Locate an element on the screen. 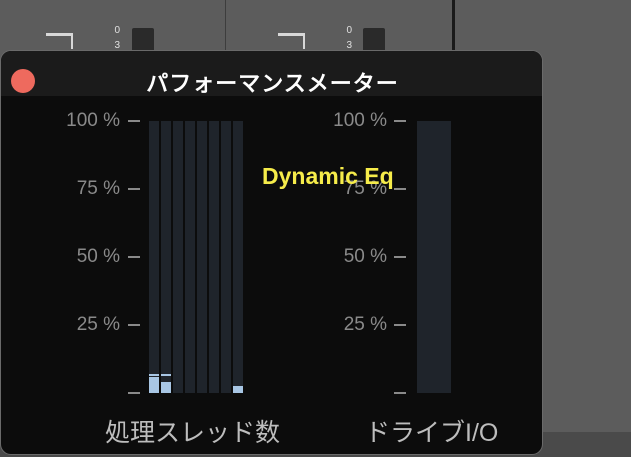  window-titlebar: パフォーマンスメーター is located at coordinates (271, 73).